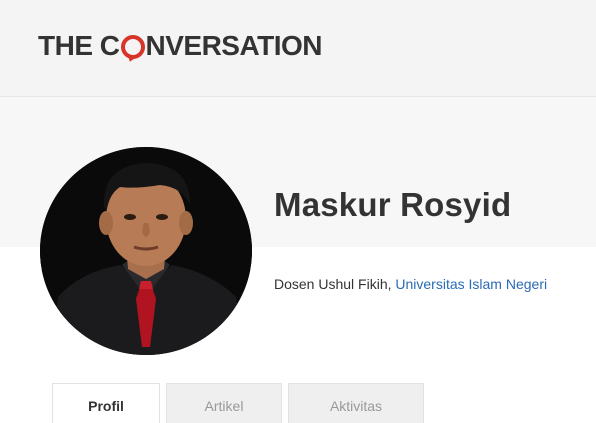 Image resolution: width=596 pixels, height=423 pixels. What do you see at coordinates (79, 45) in the screenshot?
I see `logo-text-start: THE C` at bounding box center [79, 45].